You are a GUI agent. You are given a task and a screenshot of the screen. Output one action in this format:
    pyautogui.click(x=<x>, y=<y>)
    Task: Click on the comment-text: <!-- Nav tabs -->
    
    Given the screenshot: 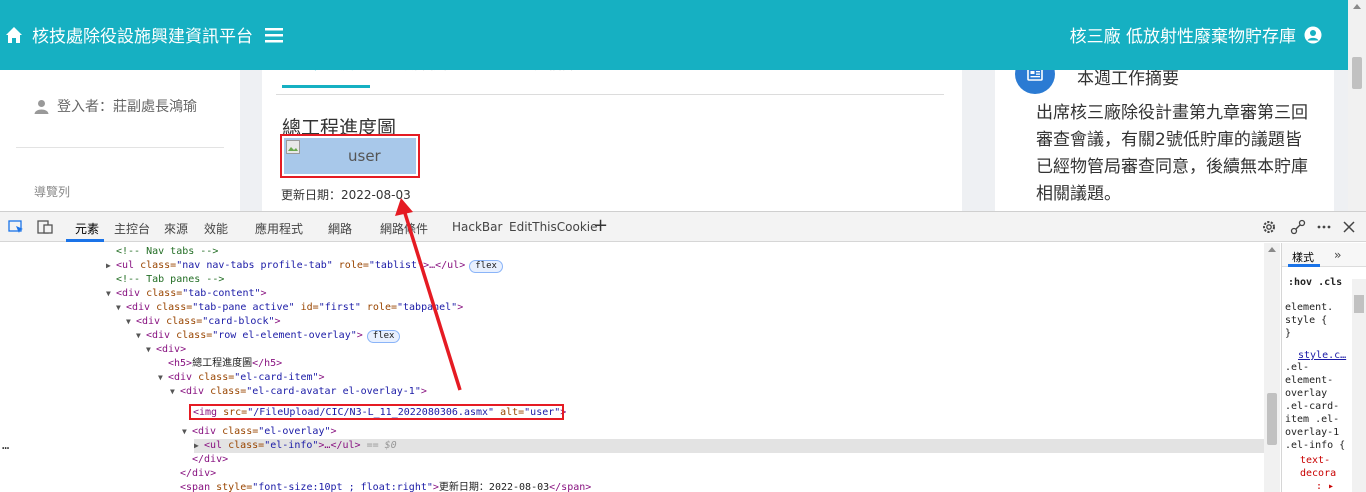 What is the action you would take?
    pyautogui.click(x=167, y=251)
    